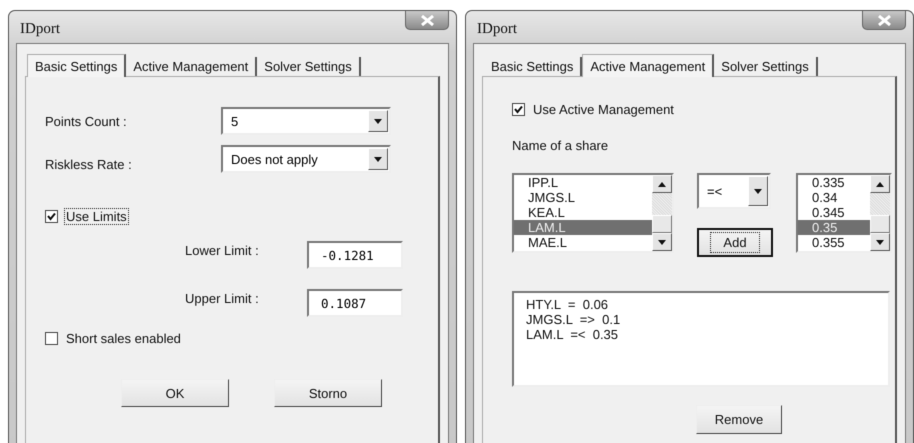  I want to click on constraint-entry: JMGS.L => 0.1, so click(707, 319).